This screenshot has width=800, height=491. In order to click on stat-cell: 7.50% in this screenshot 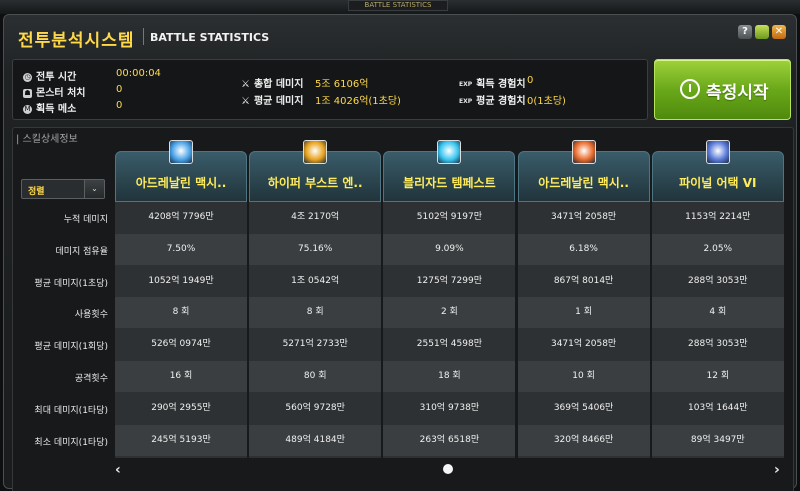, I will do `click(181, 249)`.